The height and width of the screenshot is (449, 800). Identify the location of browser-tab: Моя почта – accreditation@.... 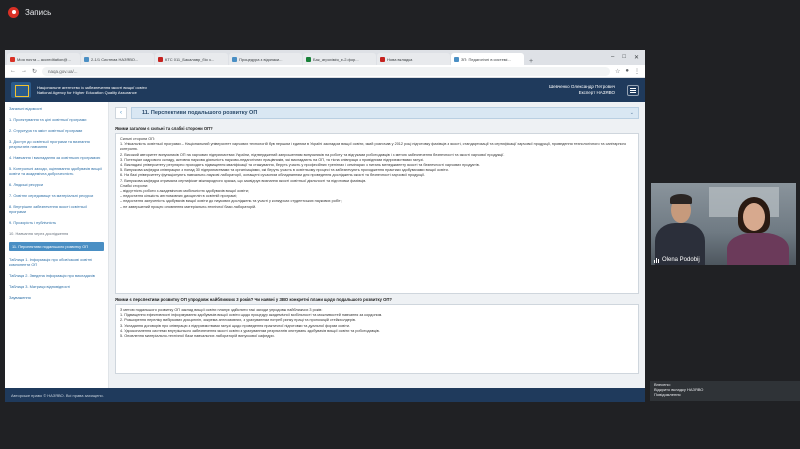
(43, 59).